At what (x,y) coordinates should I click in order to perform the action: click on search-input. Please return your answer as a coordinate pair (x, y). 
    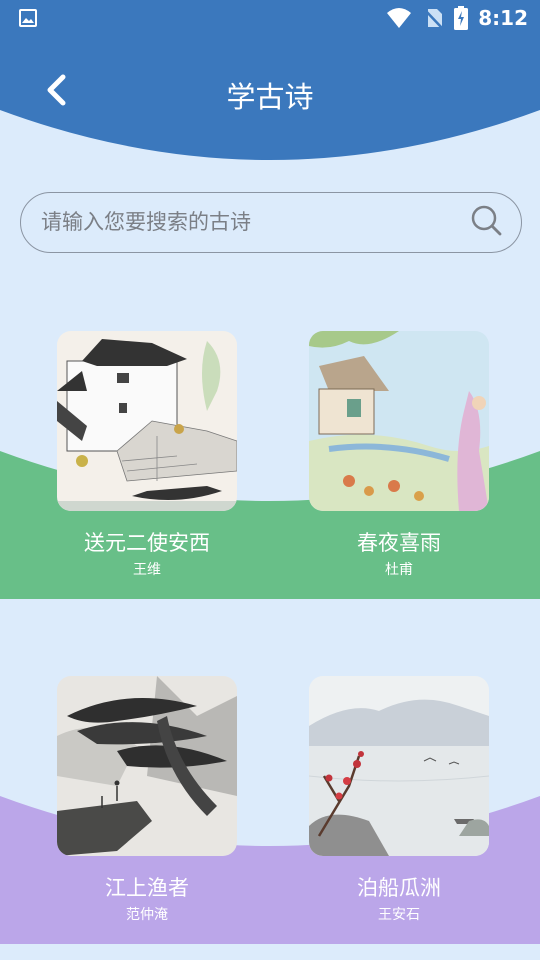
    Looking at the image, I should click on (251, 222).